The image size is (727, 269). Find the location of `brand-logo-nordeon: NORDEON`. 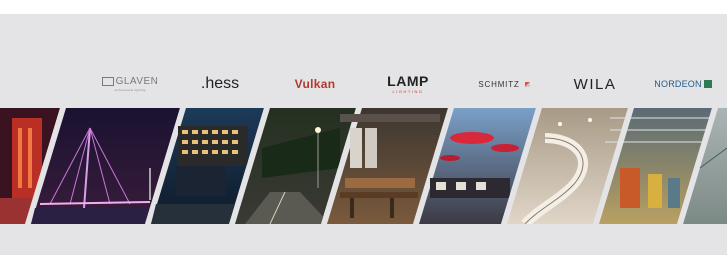

brand-logo-nordeon: NORDEON is located at coordinates (683, 84).